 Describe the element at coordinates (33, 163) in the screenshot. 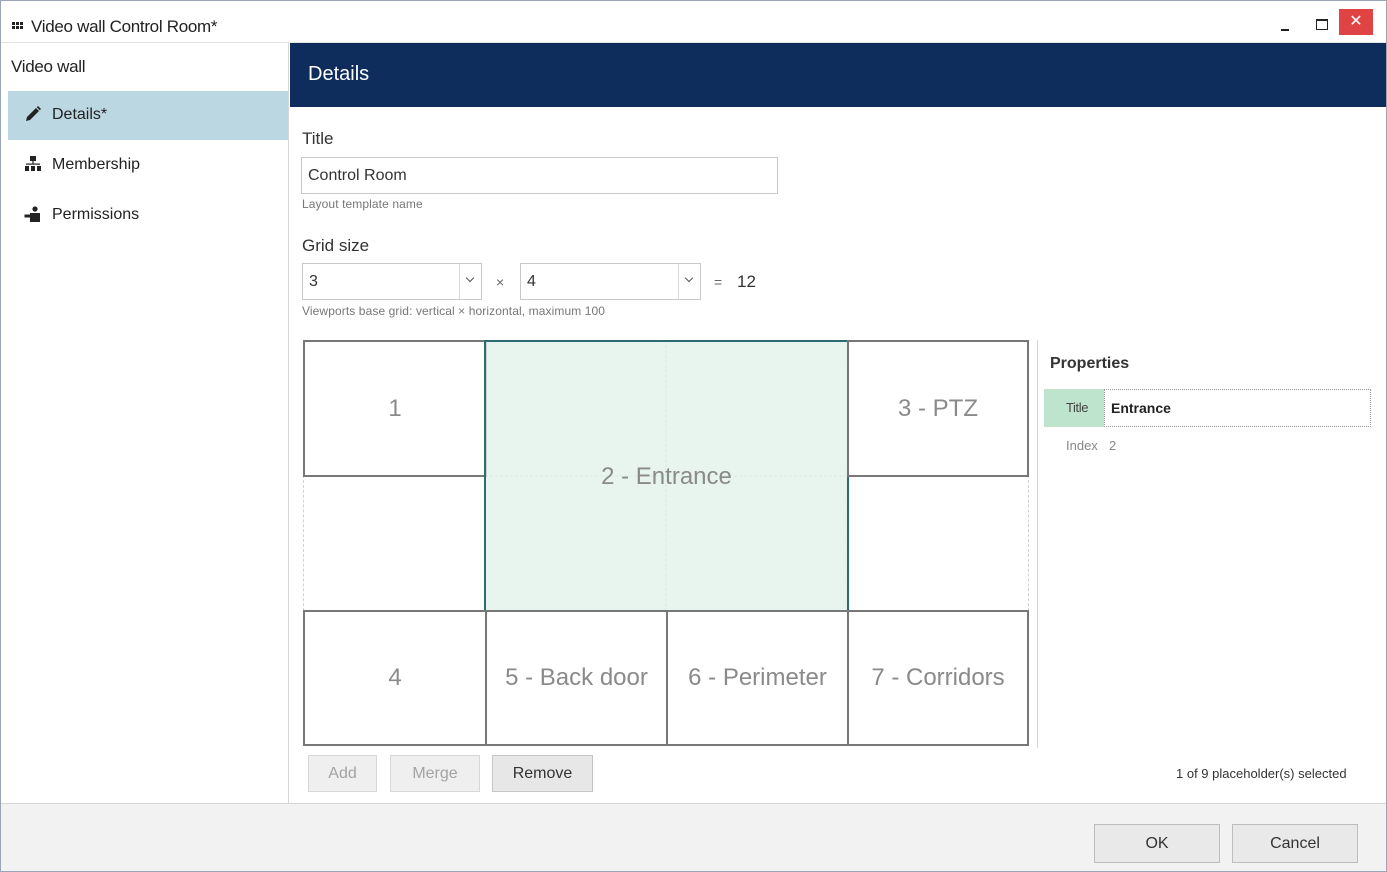

I see `hierarchy-icon` at that location.